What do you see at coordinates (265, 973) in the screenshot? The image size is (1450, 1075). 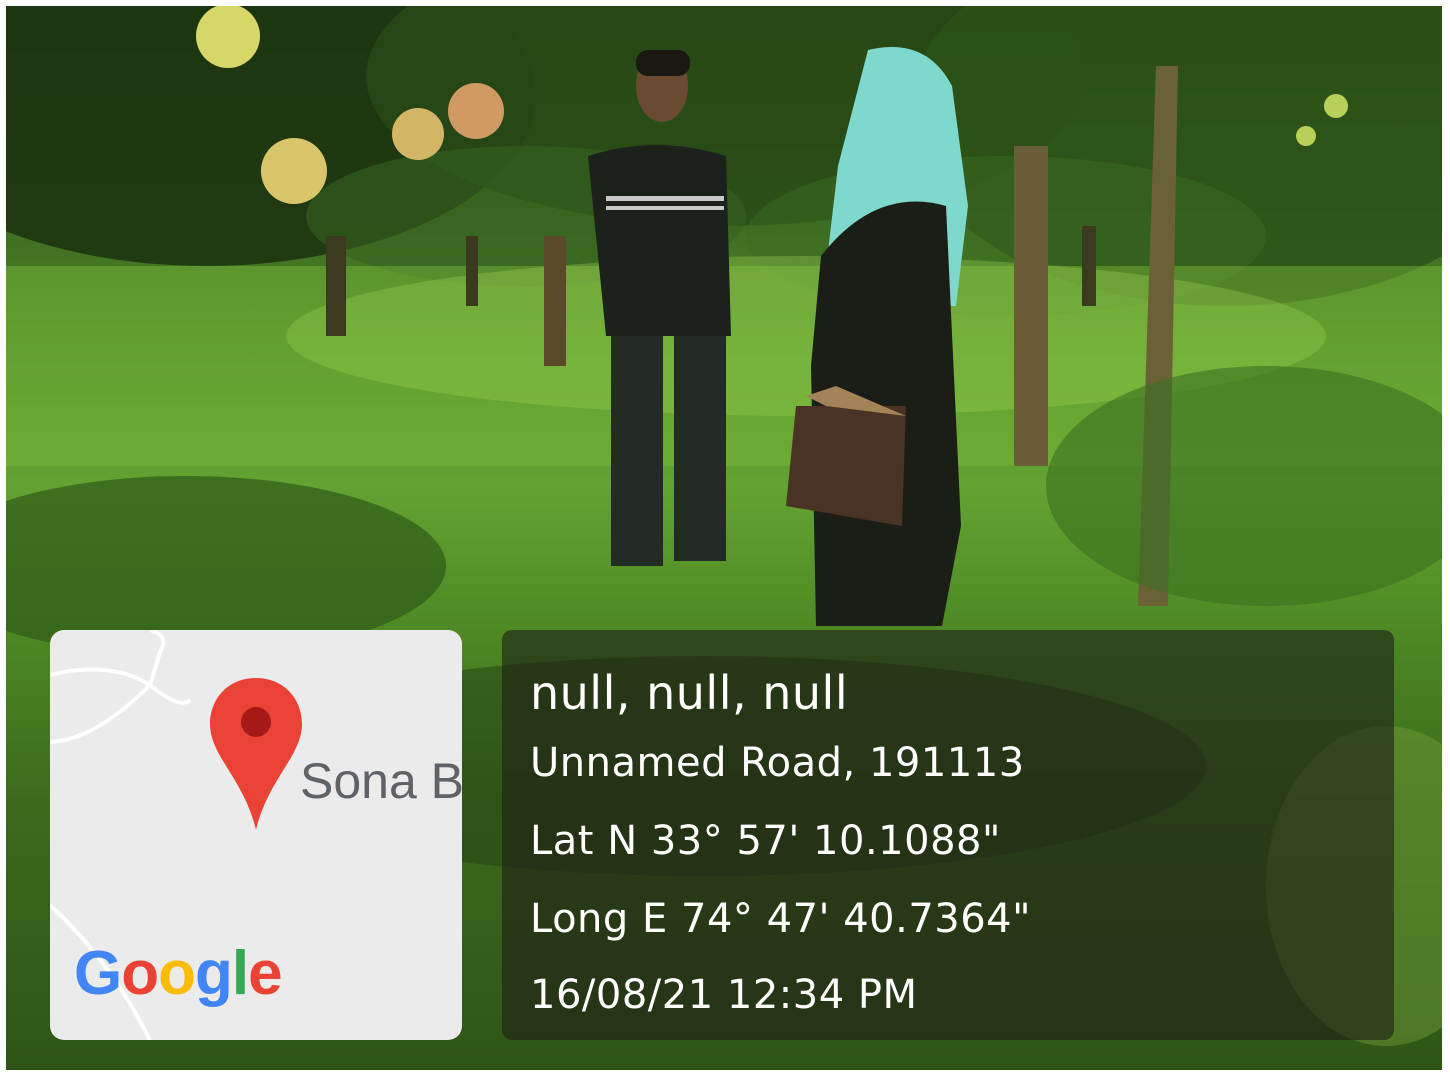 I see `google-logo-letter: e` at bounding box center [265, 973].